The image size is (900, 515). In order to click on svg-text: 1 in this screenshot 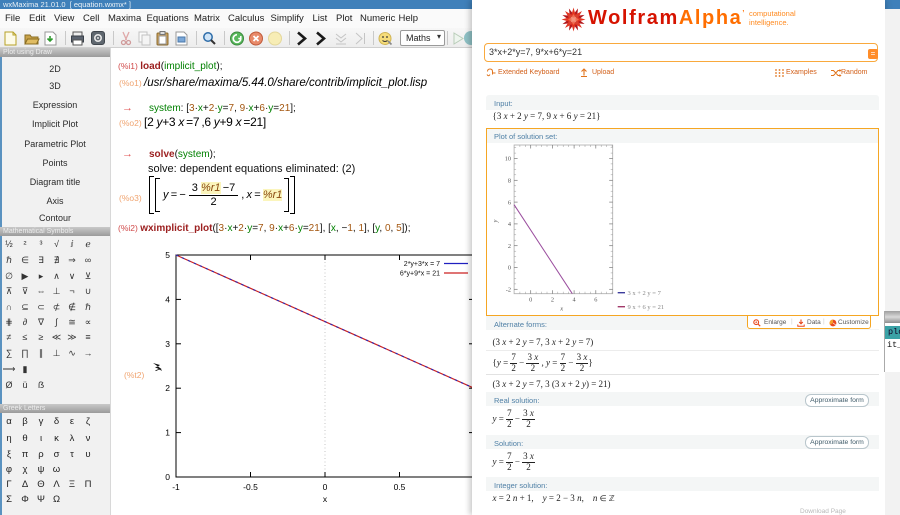, I will do `click(167, 433)`.